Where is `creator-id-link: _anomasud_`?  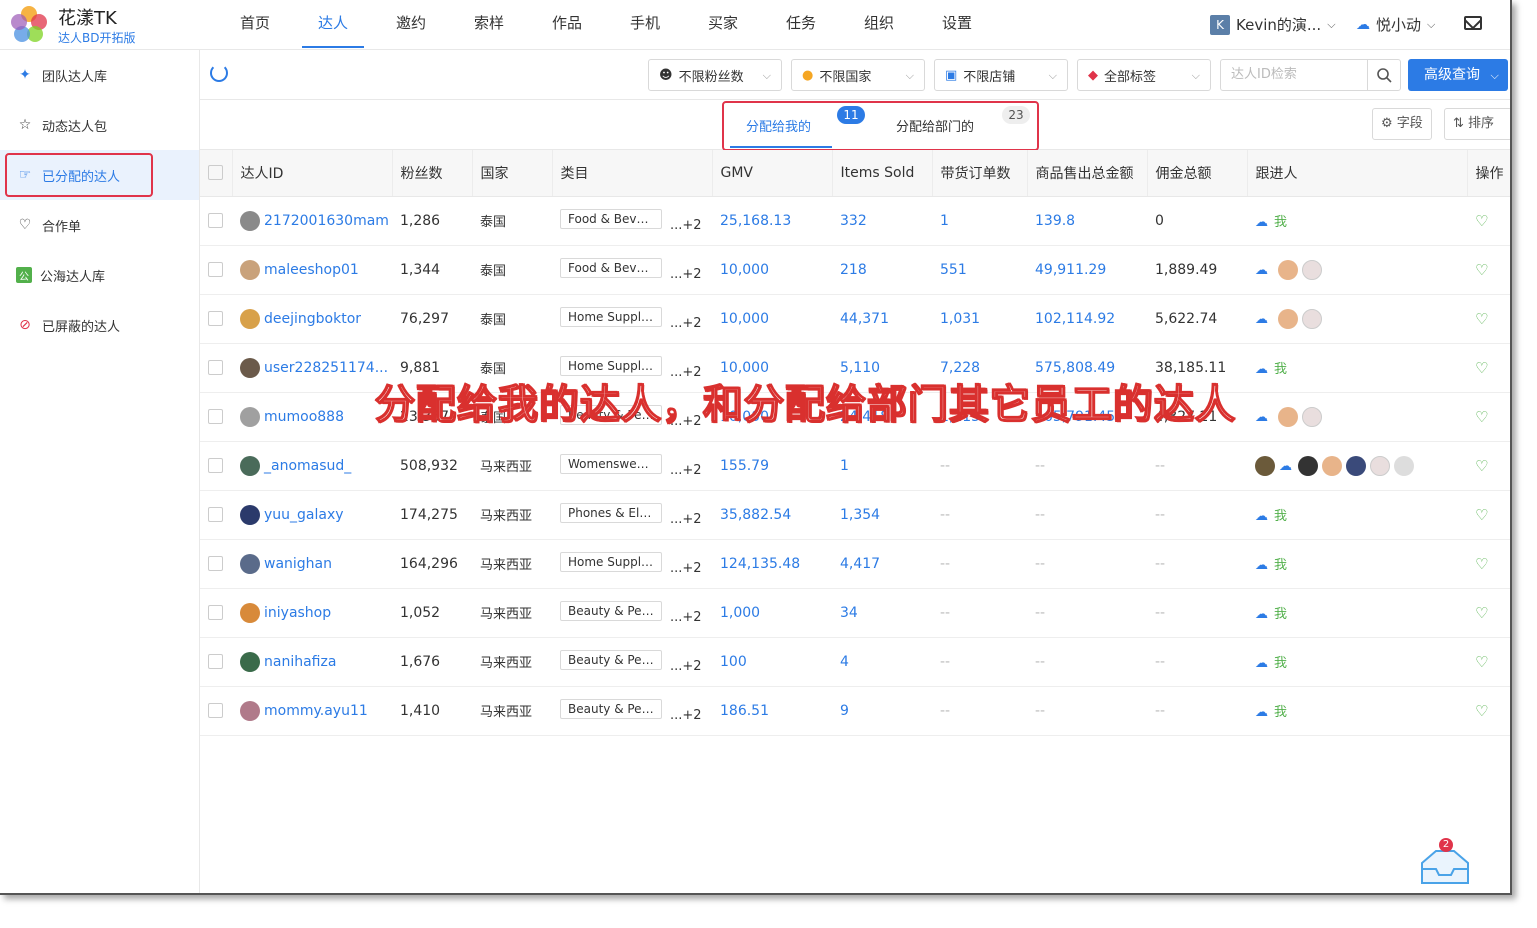
creator-id-link: _anomasud_ is located at coordinates (307, 466).